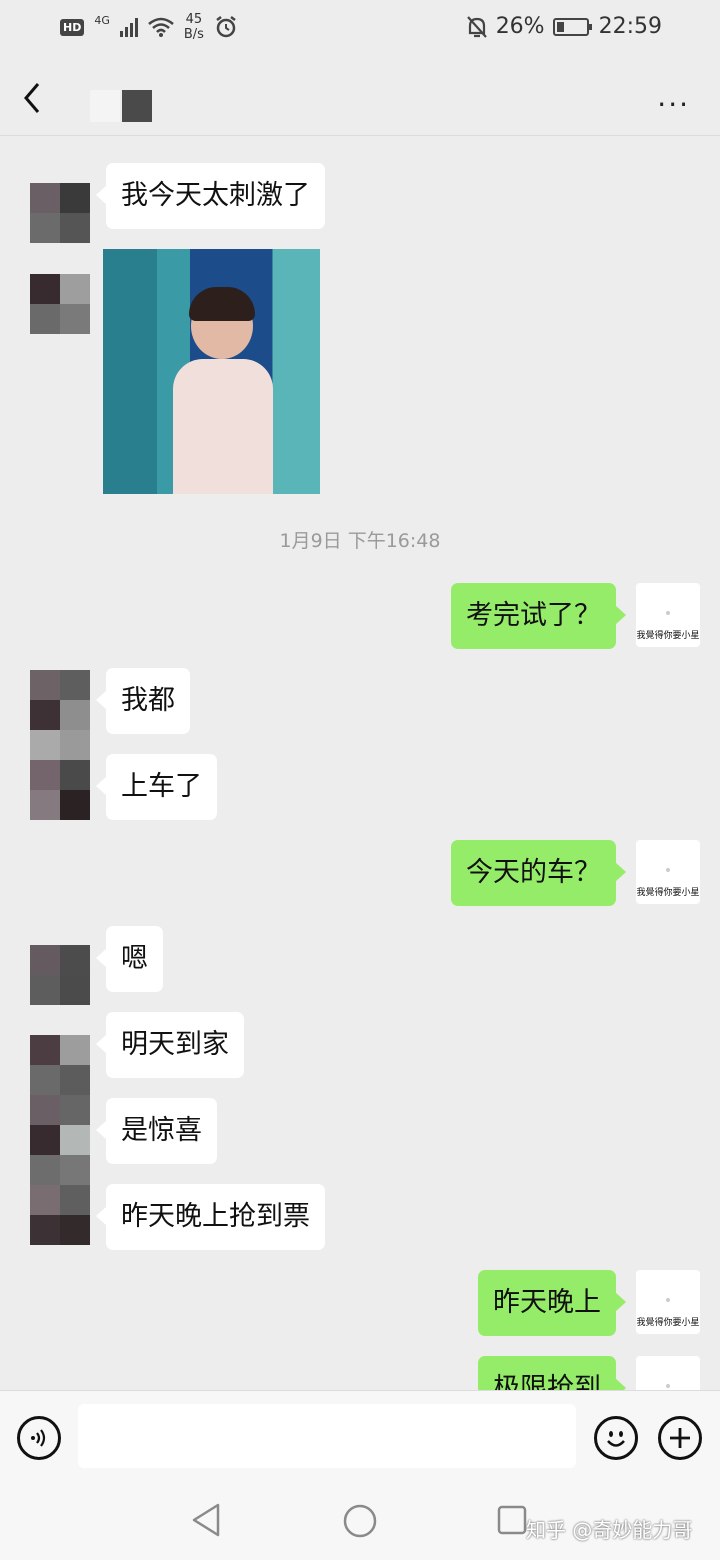 The height and width of the screenshot is (1560, 720). Describe the element at coordinates (210, 196) in the screenshot. I see `message-bubble-incoming: 我今天太刺激了` at that location.